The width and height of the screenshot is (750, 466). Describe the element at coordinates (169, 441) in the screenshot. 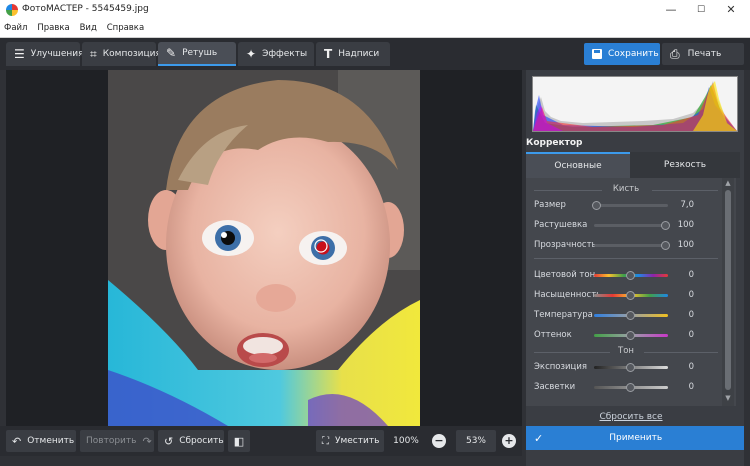

I see `reset-icon: ↺` at that location.